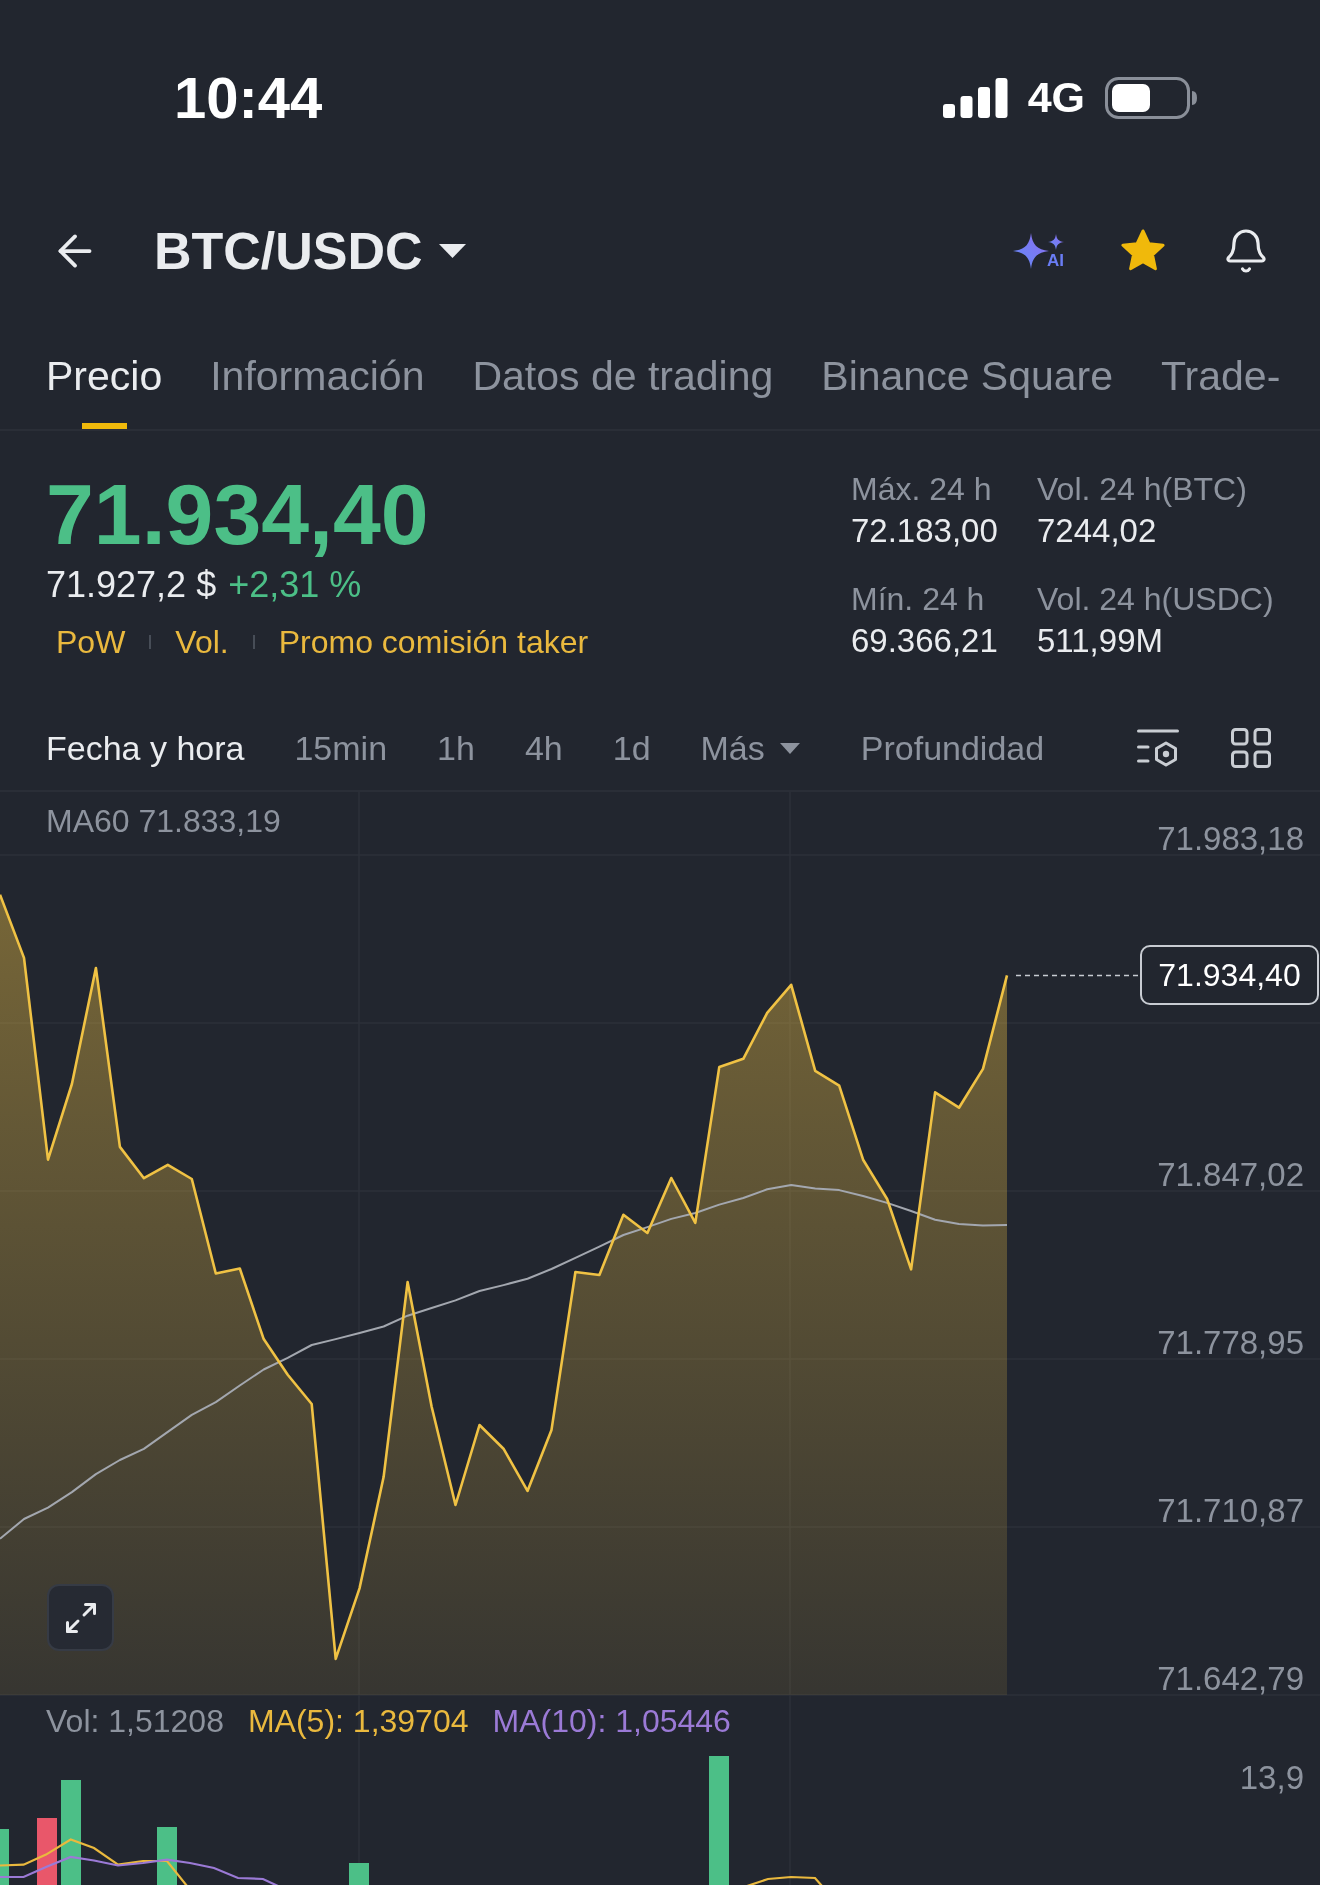 The width and height of the screenshot is (1320, 1885). Describe the element at coordinates (543, 748) in the screenshot. I see `interval-tab: 4h` at that location.